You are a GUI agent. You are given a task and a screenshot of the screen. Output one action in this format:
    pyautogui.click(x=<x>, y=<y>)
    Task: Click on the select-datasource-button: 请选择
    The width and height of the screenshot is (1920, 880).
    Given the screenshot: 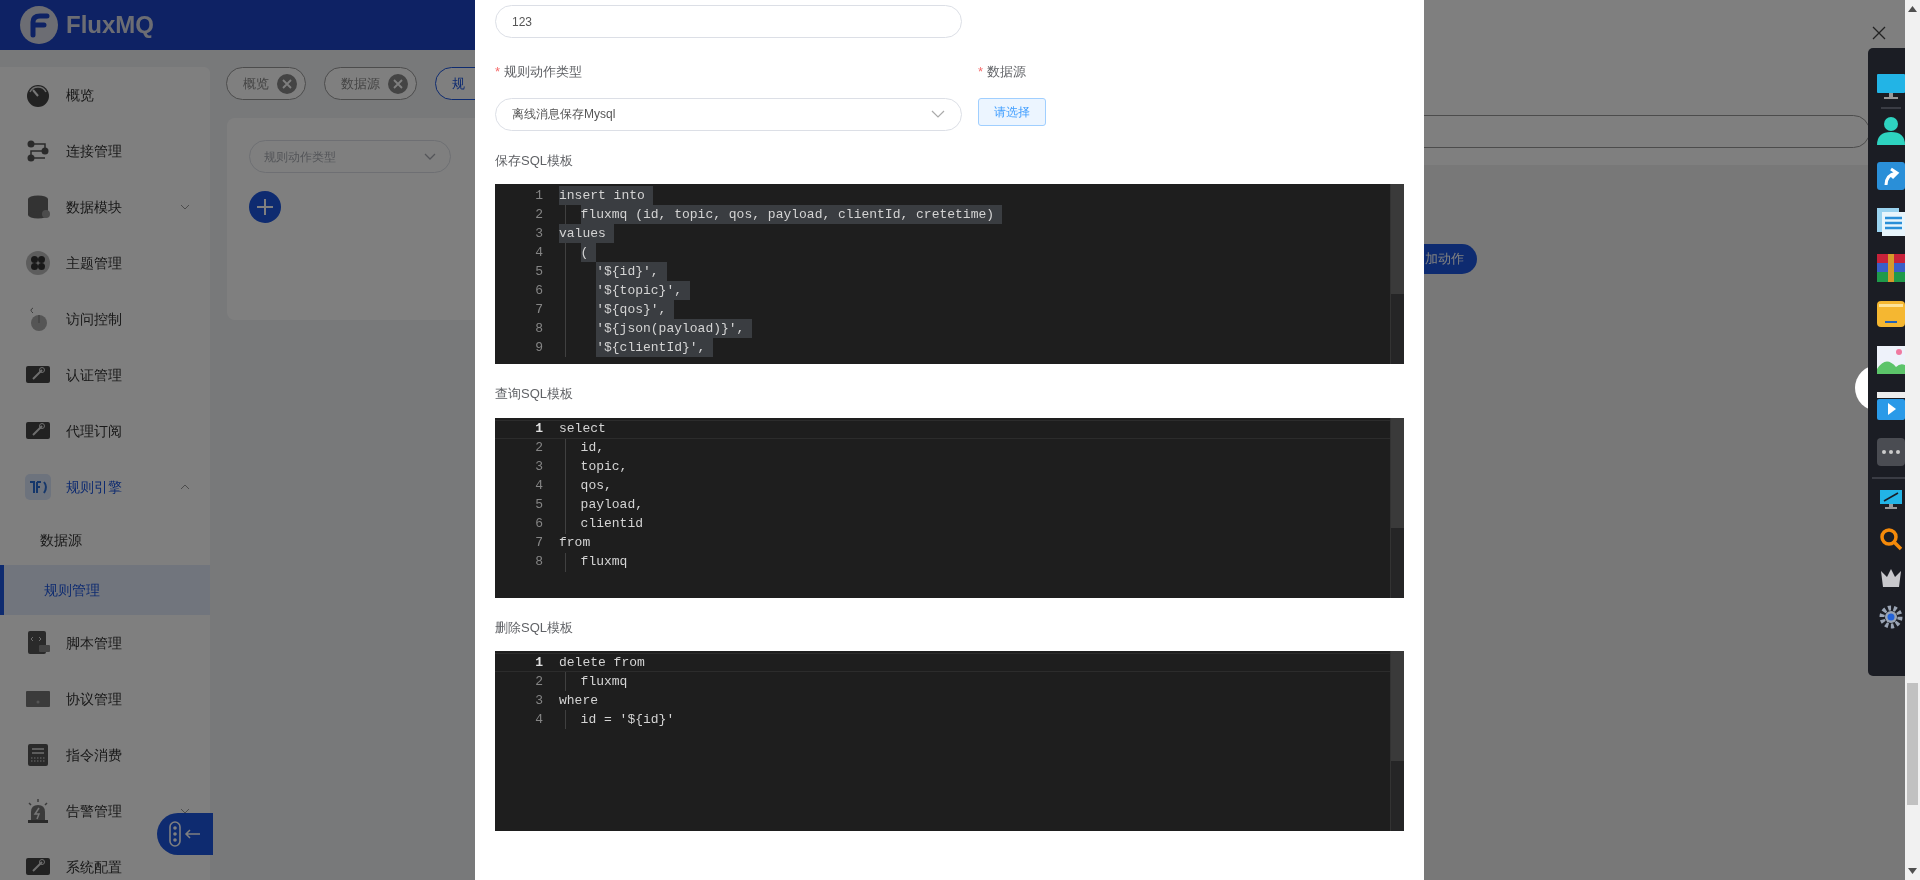 What is the action you would take?
    pyautogui.click(x=1012, y=111)
    